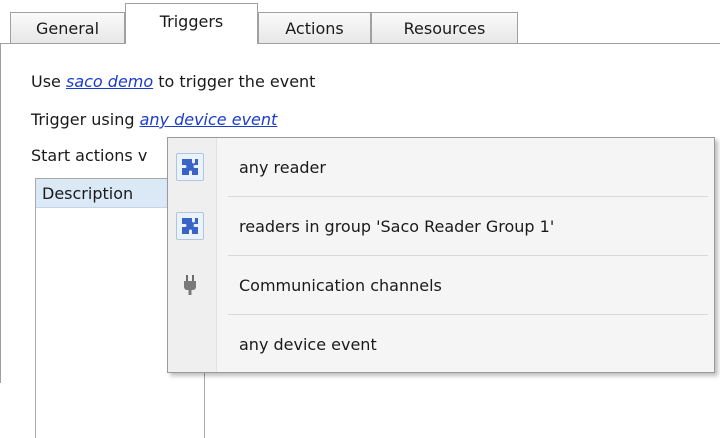 Image resolution: width=720 pixels, height=438 pixels. What do you see at coordinates (67, 27) in the screenshot?
I see `tab-general: General` at bounding box center [67, 27].